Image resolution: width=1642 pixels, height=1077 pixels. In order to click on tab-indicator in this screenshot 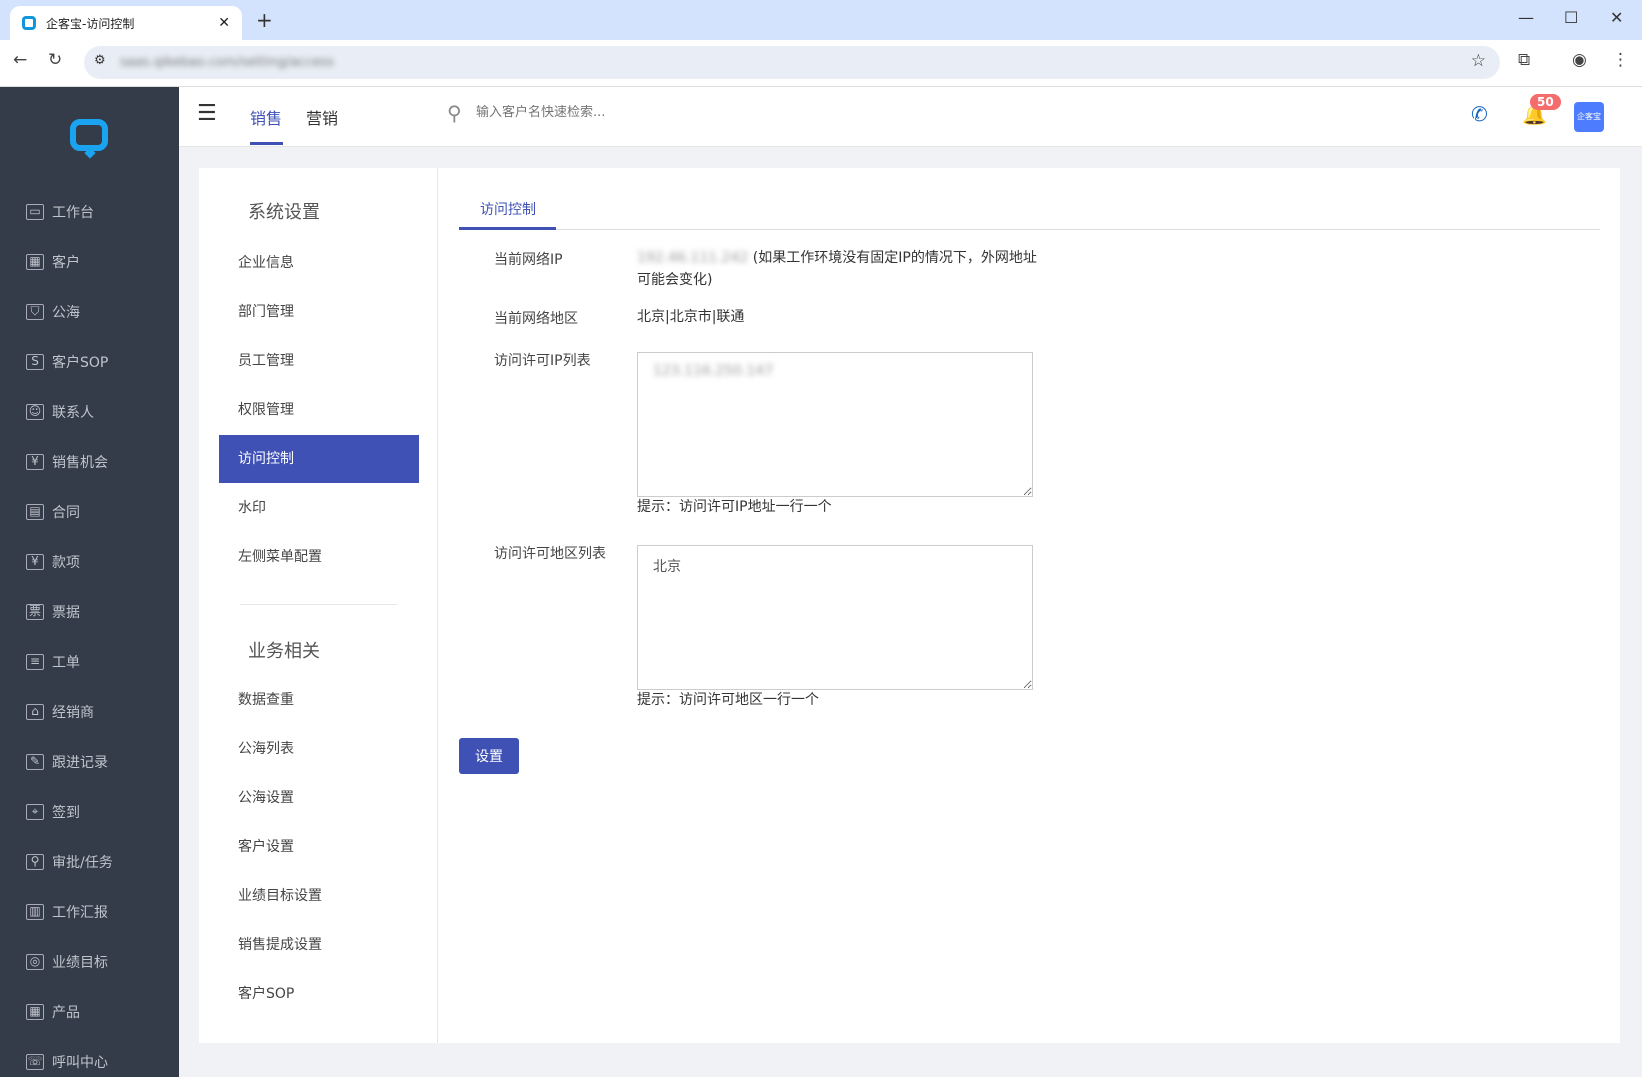, I will do `click(507, 228)`.